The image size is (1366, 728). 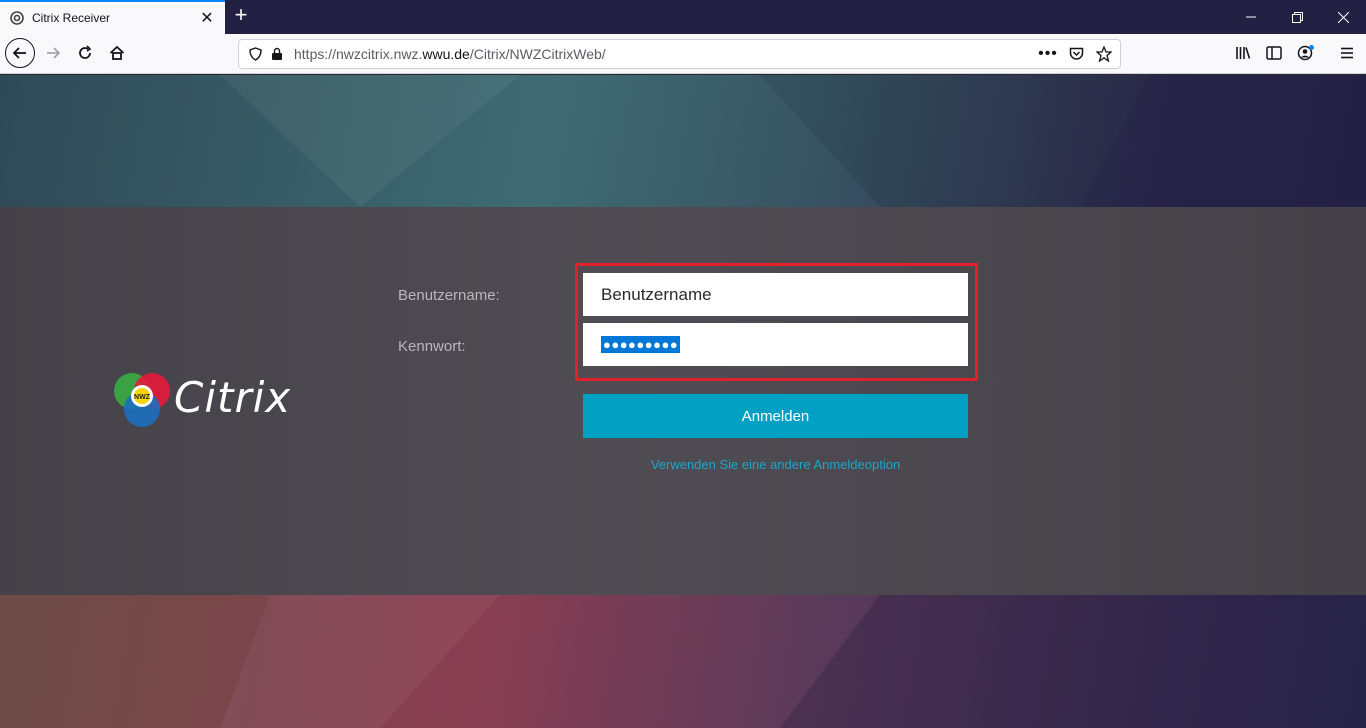 What do you see at coordinates (776, 322) in the screenshot?
I see `credentials-highlight-box` at bounding box center [776, 322].